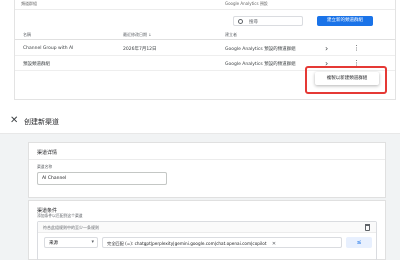 The width and height of the screenshot is (400, 260). What do you see at coordinates (268, 21) in the screenshot?
I see `search-input: 搜尋` at bounding box center [268, 21].